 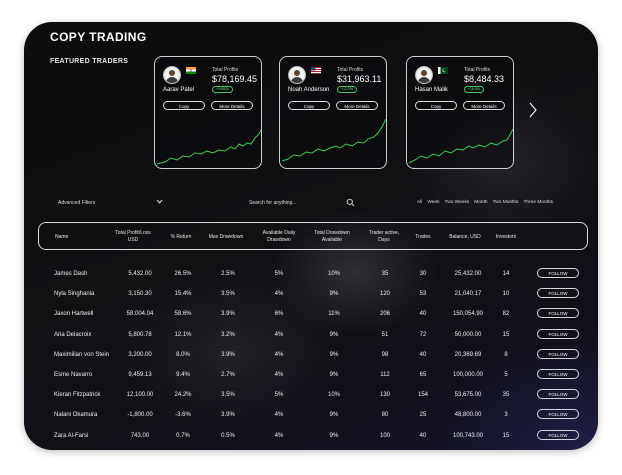 I want to click on header-total-profit-loss: Total Profit/Loss USD, so click(x=133, y=236).